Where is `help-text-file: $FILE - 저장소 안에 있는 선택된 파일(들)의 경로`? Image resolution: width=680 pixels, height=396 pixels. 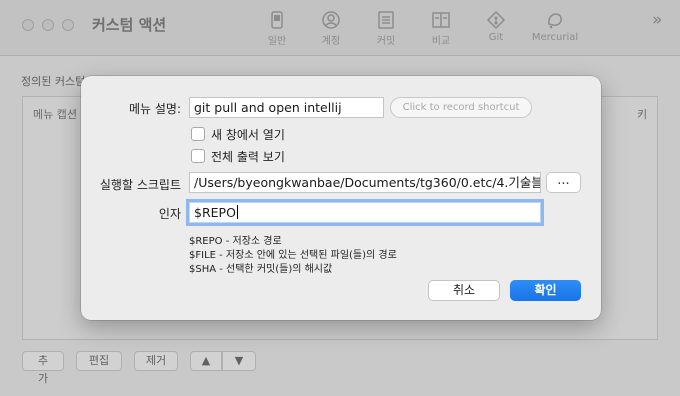
help-text-file: $FILE - 저장소 안에 있는 선택된 파일(들)의 경로 is located at coordinates (293, 255).